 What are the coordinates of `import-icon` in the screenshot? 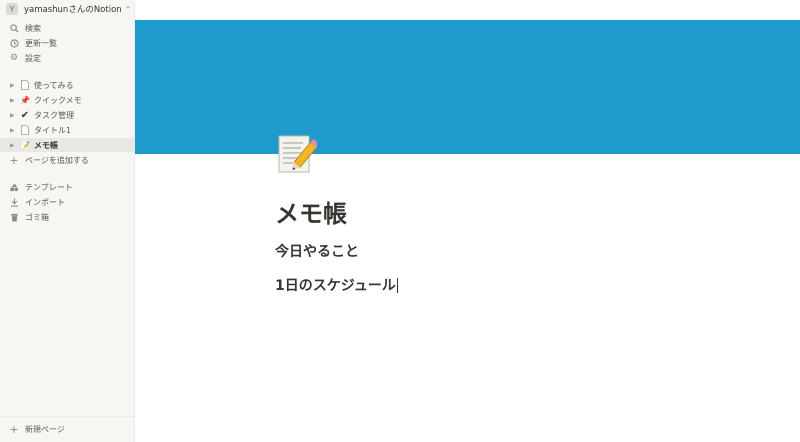 It's located at (14, 202).